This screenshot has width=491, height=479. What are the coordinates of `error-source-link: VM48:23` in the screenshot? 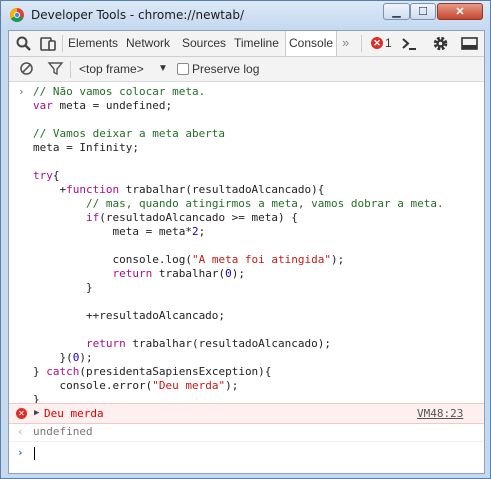 It's located at (440, 413).